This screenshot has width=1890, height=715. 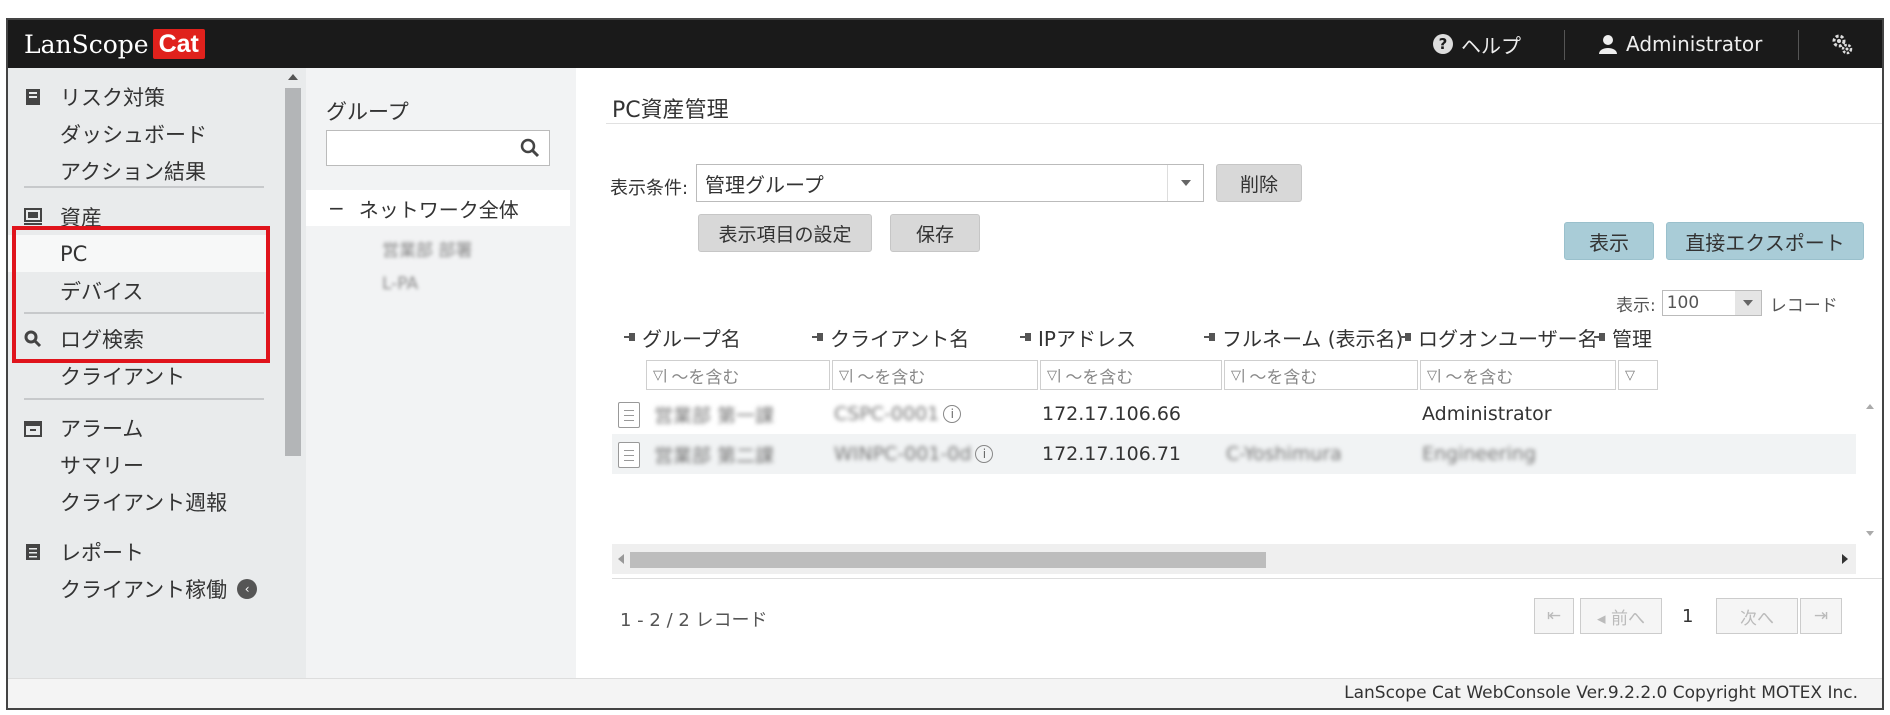 I want to click on column-label: グループ名, so click(x=691, y=338).